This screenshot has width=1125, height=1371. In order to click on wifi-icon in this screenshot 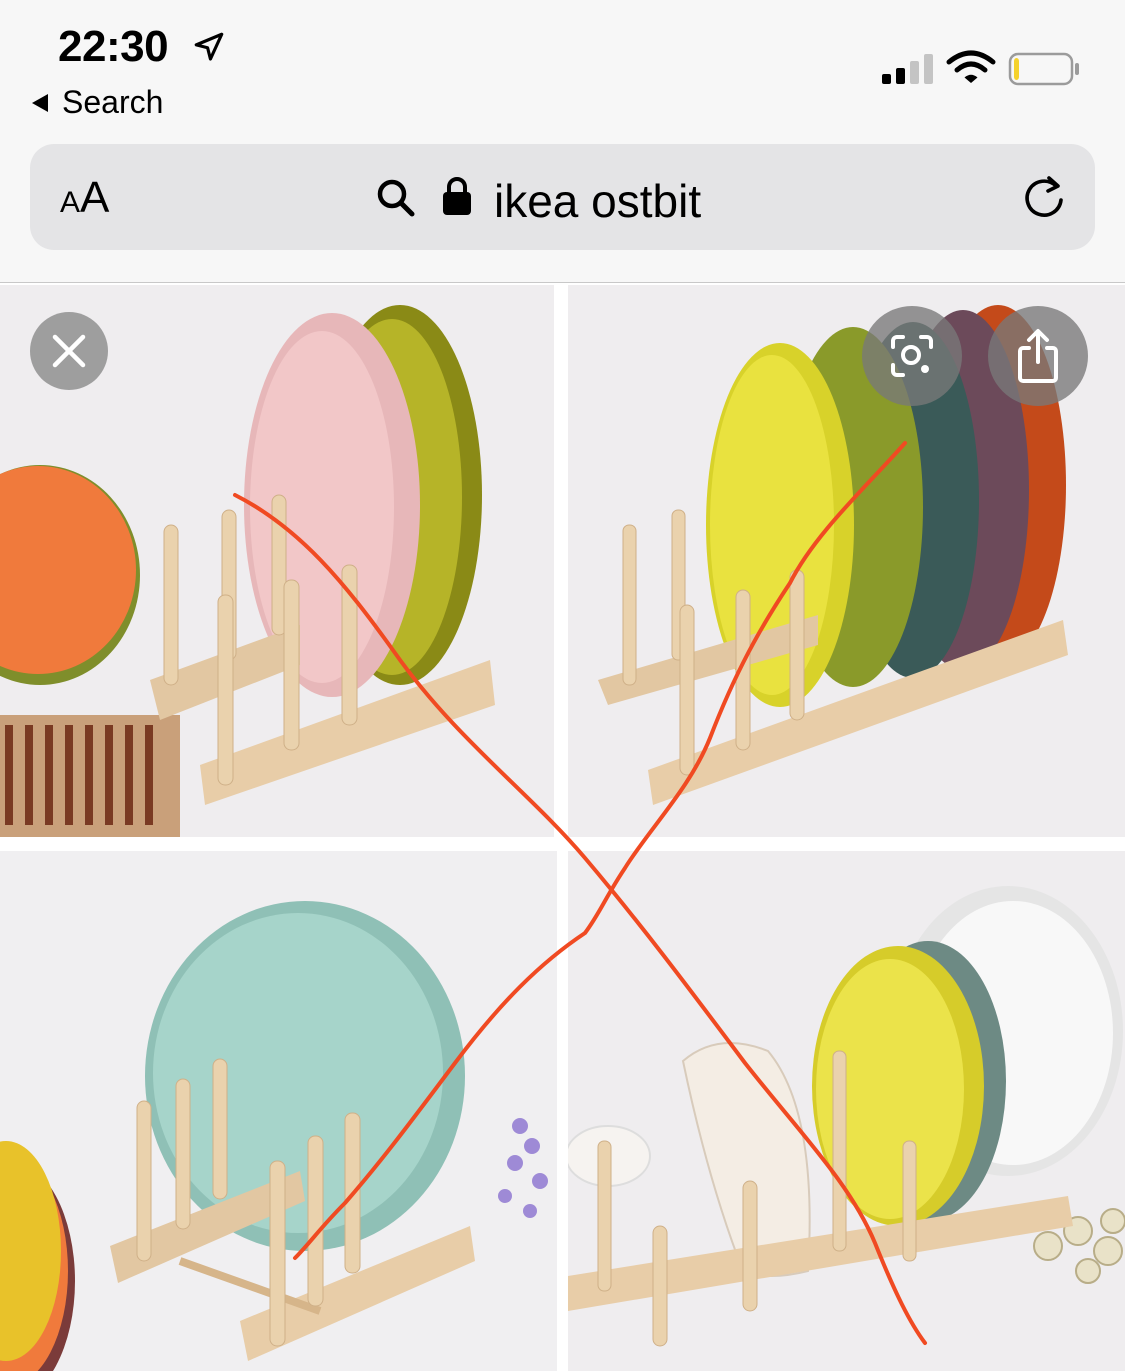, I will do `click(971, 66)`.